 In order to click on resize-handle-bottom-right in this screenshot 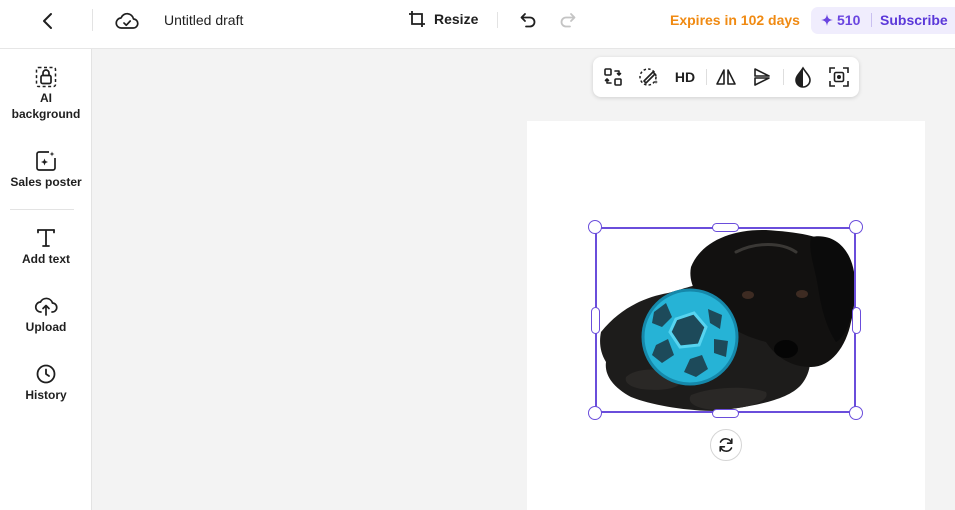, I will do `click(856, 413)`.